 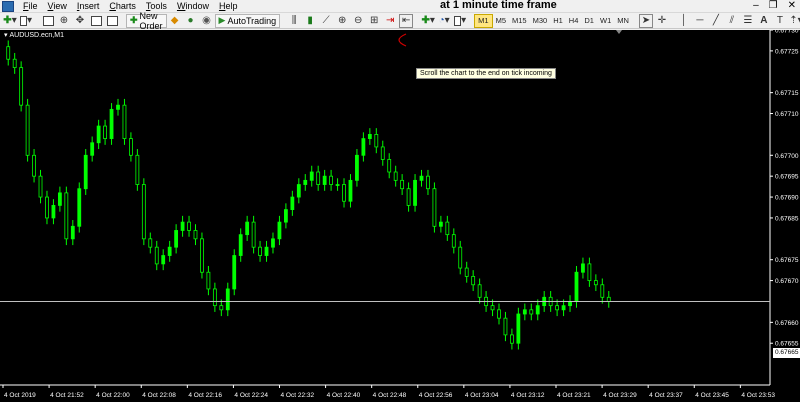 What do you see at coordinates (666, 395) in the screenshot?
I see `x-tick-label: 4 Oct 23:37` at bounding box center [666, 395].